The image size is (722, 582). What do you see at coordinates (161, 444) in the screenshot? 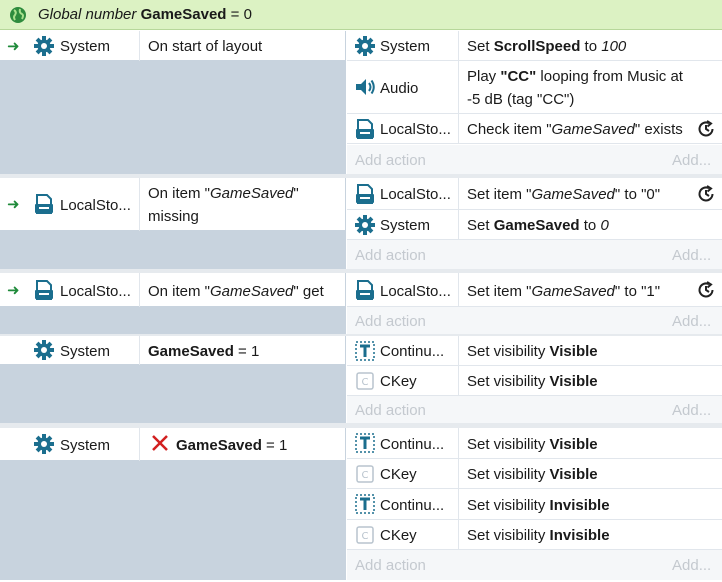
I see `invert-x-icon` at bounding box center [161, 444].